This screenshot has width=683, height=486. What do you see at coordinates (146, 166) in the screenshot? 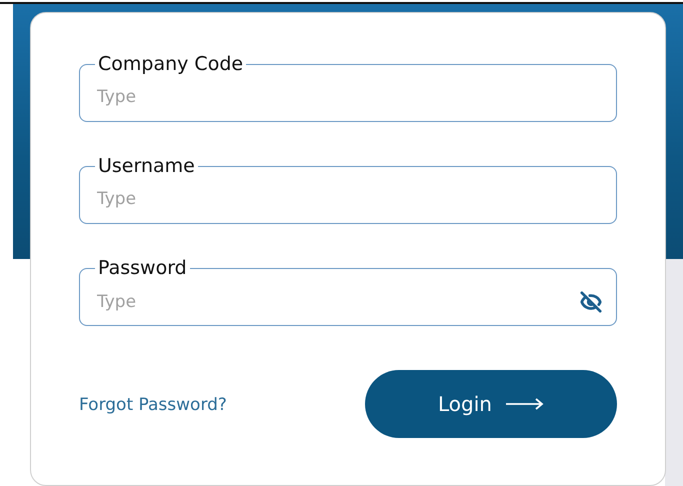
I see `field-label: Username` at bounding box center [146, 166].